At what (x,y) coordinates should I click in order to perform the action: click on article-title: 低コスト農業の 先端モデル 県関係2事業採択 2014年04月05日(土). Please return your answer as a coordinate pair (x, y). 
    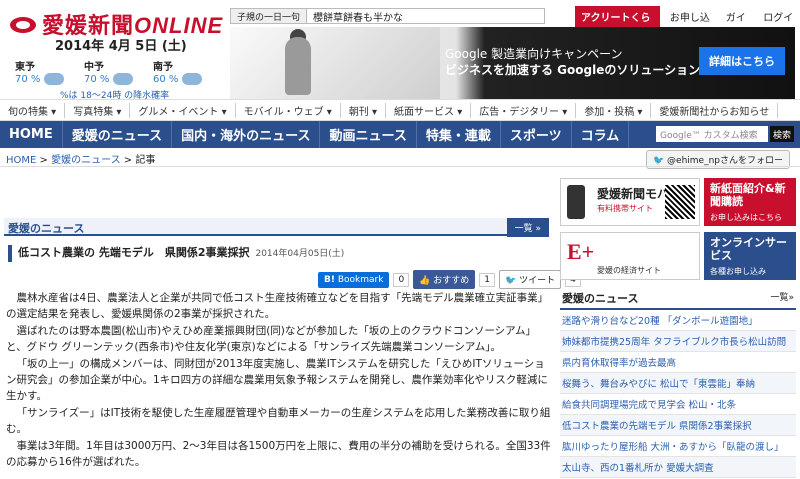
    Looking at the image, I should click on (278, 253).